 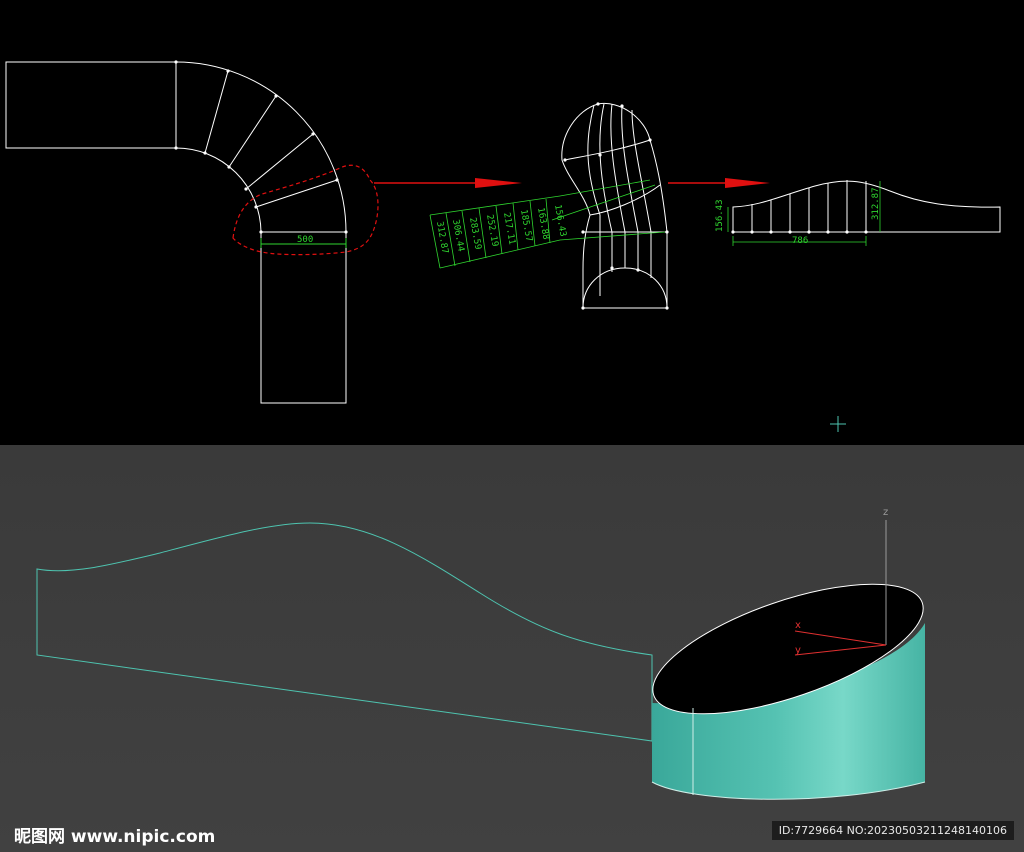 I want to click on elbow-vertices, so click(x=261, y=147).